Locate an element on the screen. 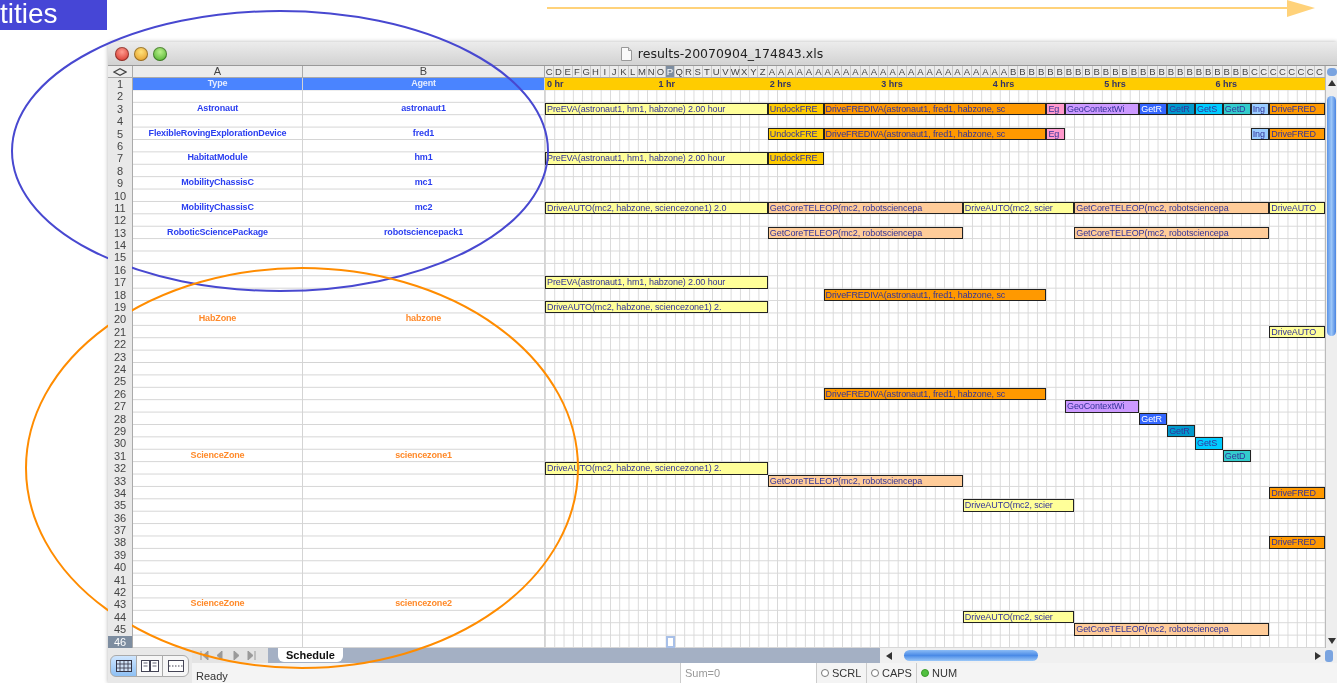 The height and width of the screenshot is (683, 1337). column-header: L is located at coordinates (633, 71).